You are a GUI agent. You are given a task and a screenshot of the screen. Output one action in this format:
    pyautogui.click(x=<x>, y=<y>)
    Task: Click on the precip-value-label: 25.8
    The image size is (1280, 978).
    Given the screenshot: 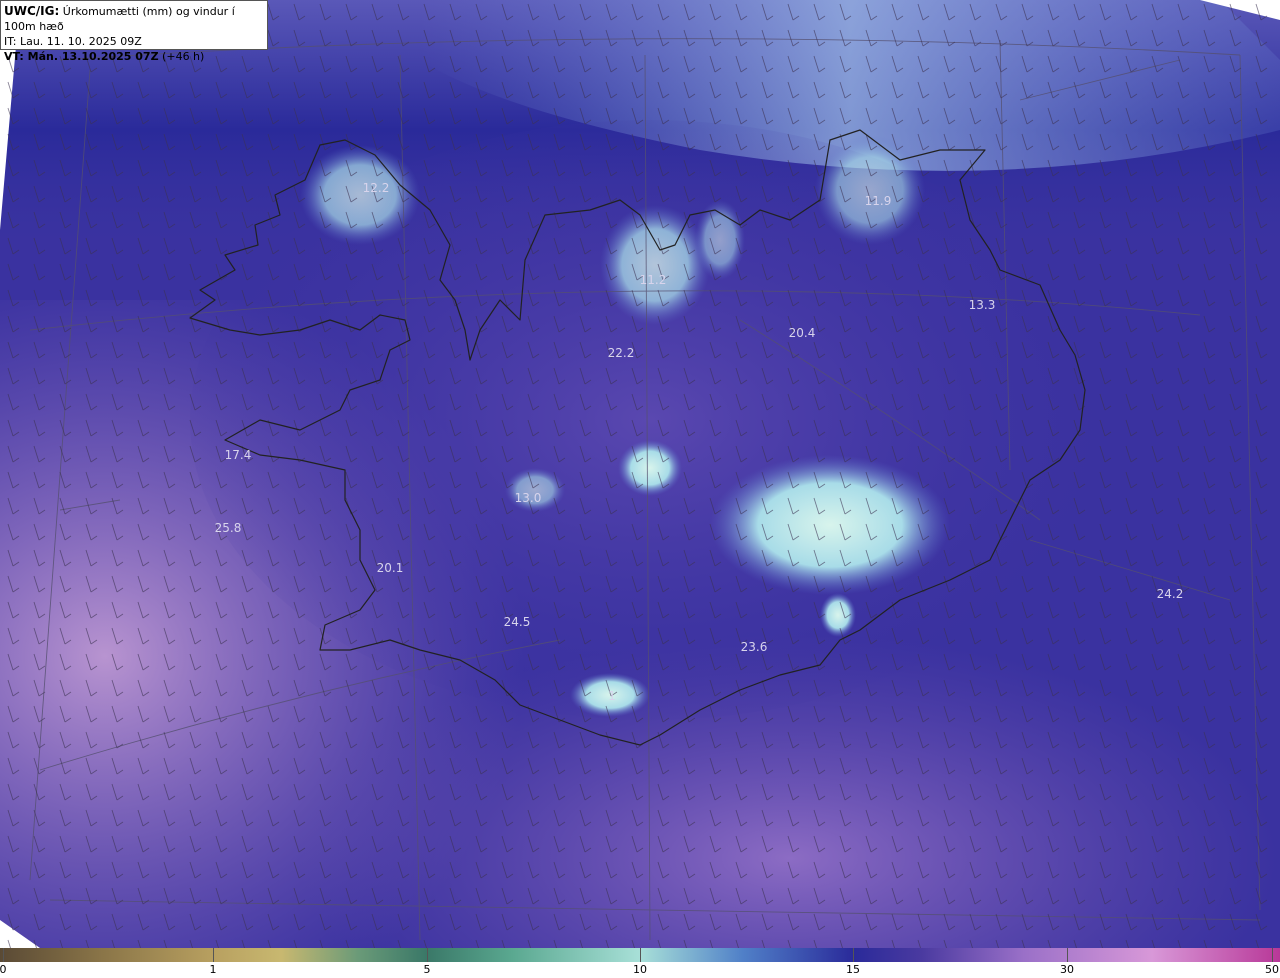 What is the action you would take?
    pyautogui.click(x=228, y=528)
    